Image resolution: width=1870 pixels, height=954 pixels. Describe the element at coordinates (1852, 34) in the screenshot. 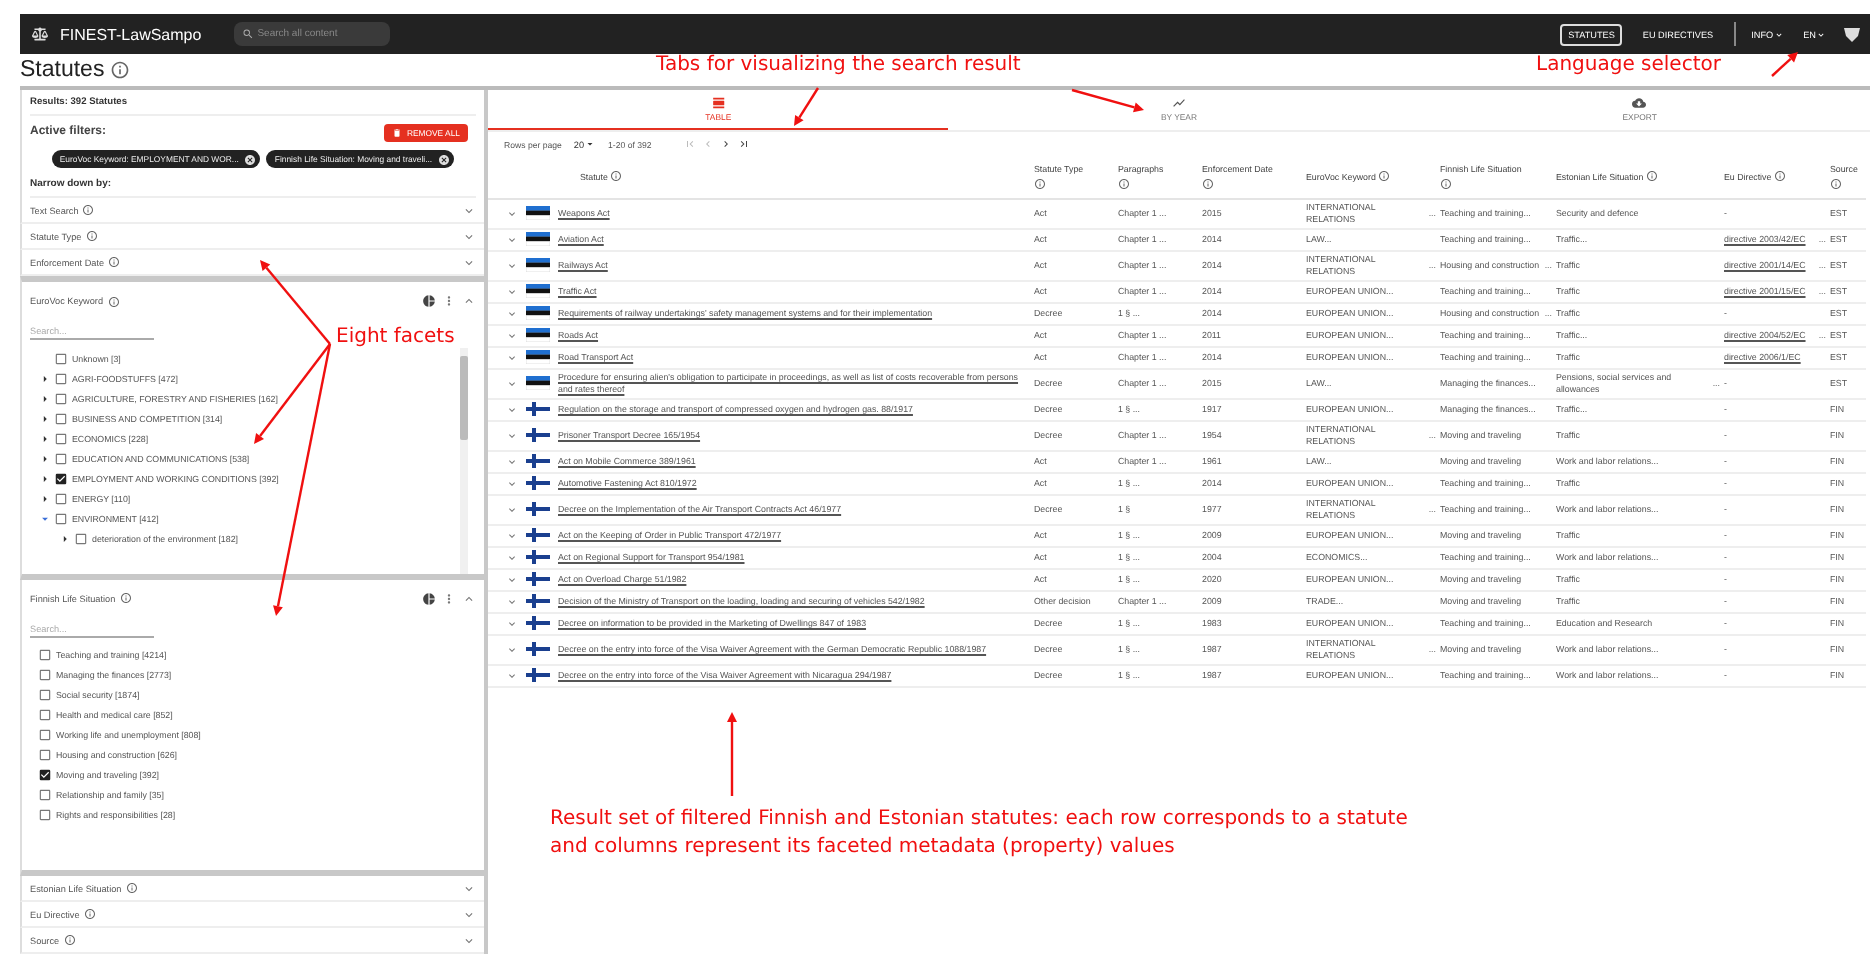

I see `logo-icon` at that location.